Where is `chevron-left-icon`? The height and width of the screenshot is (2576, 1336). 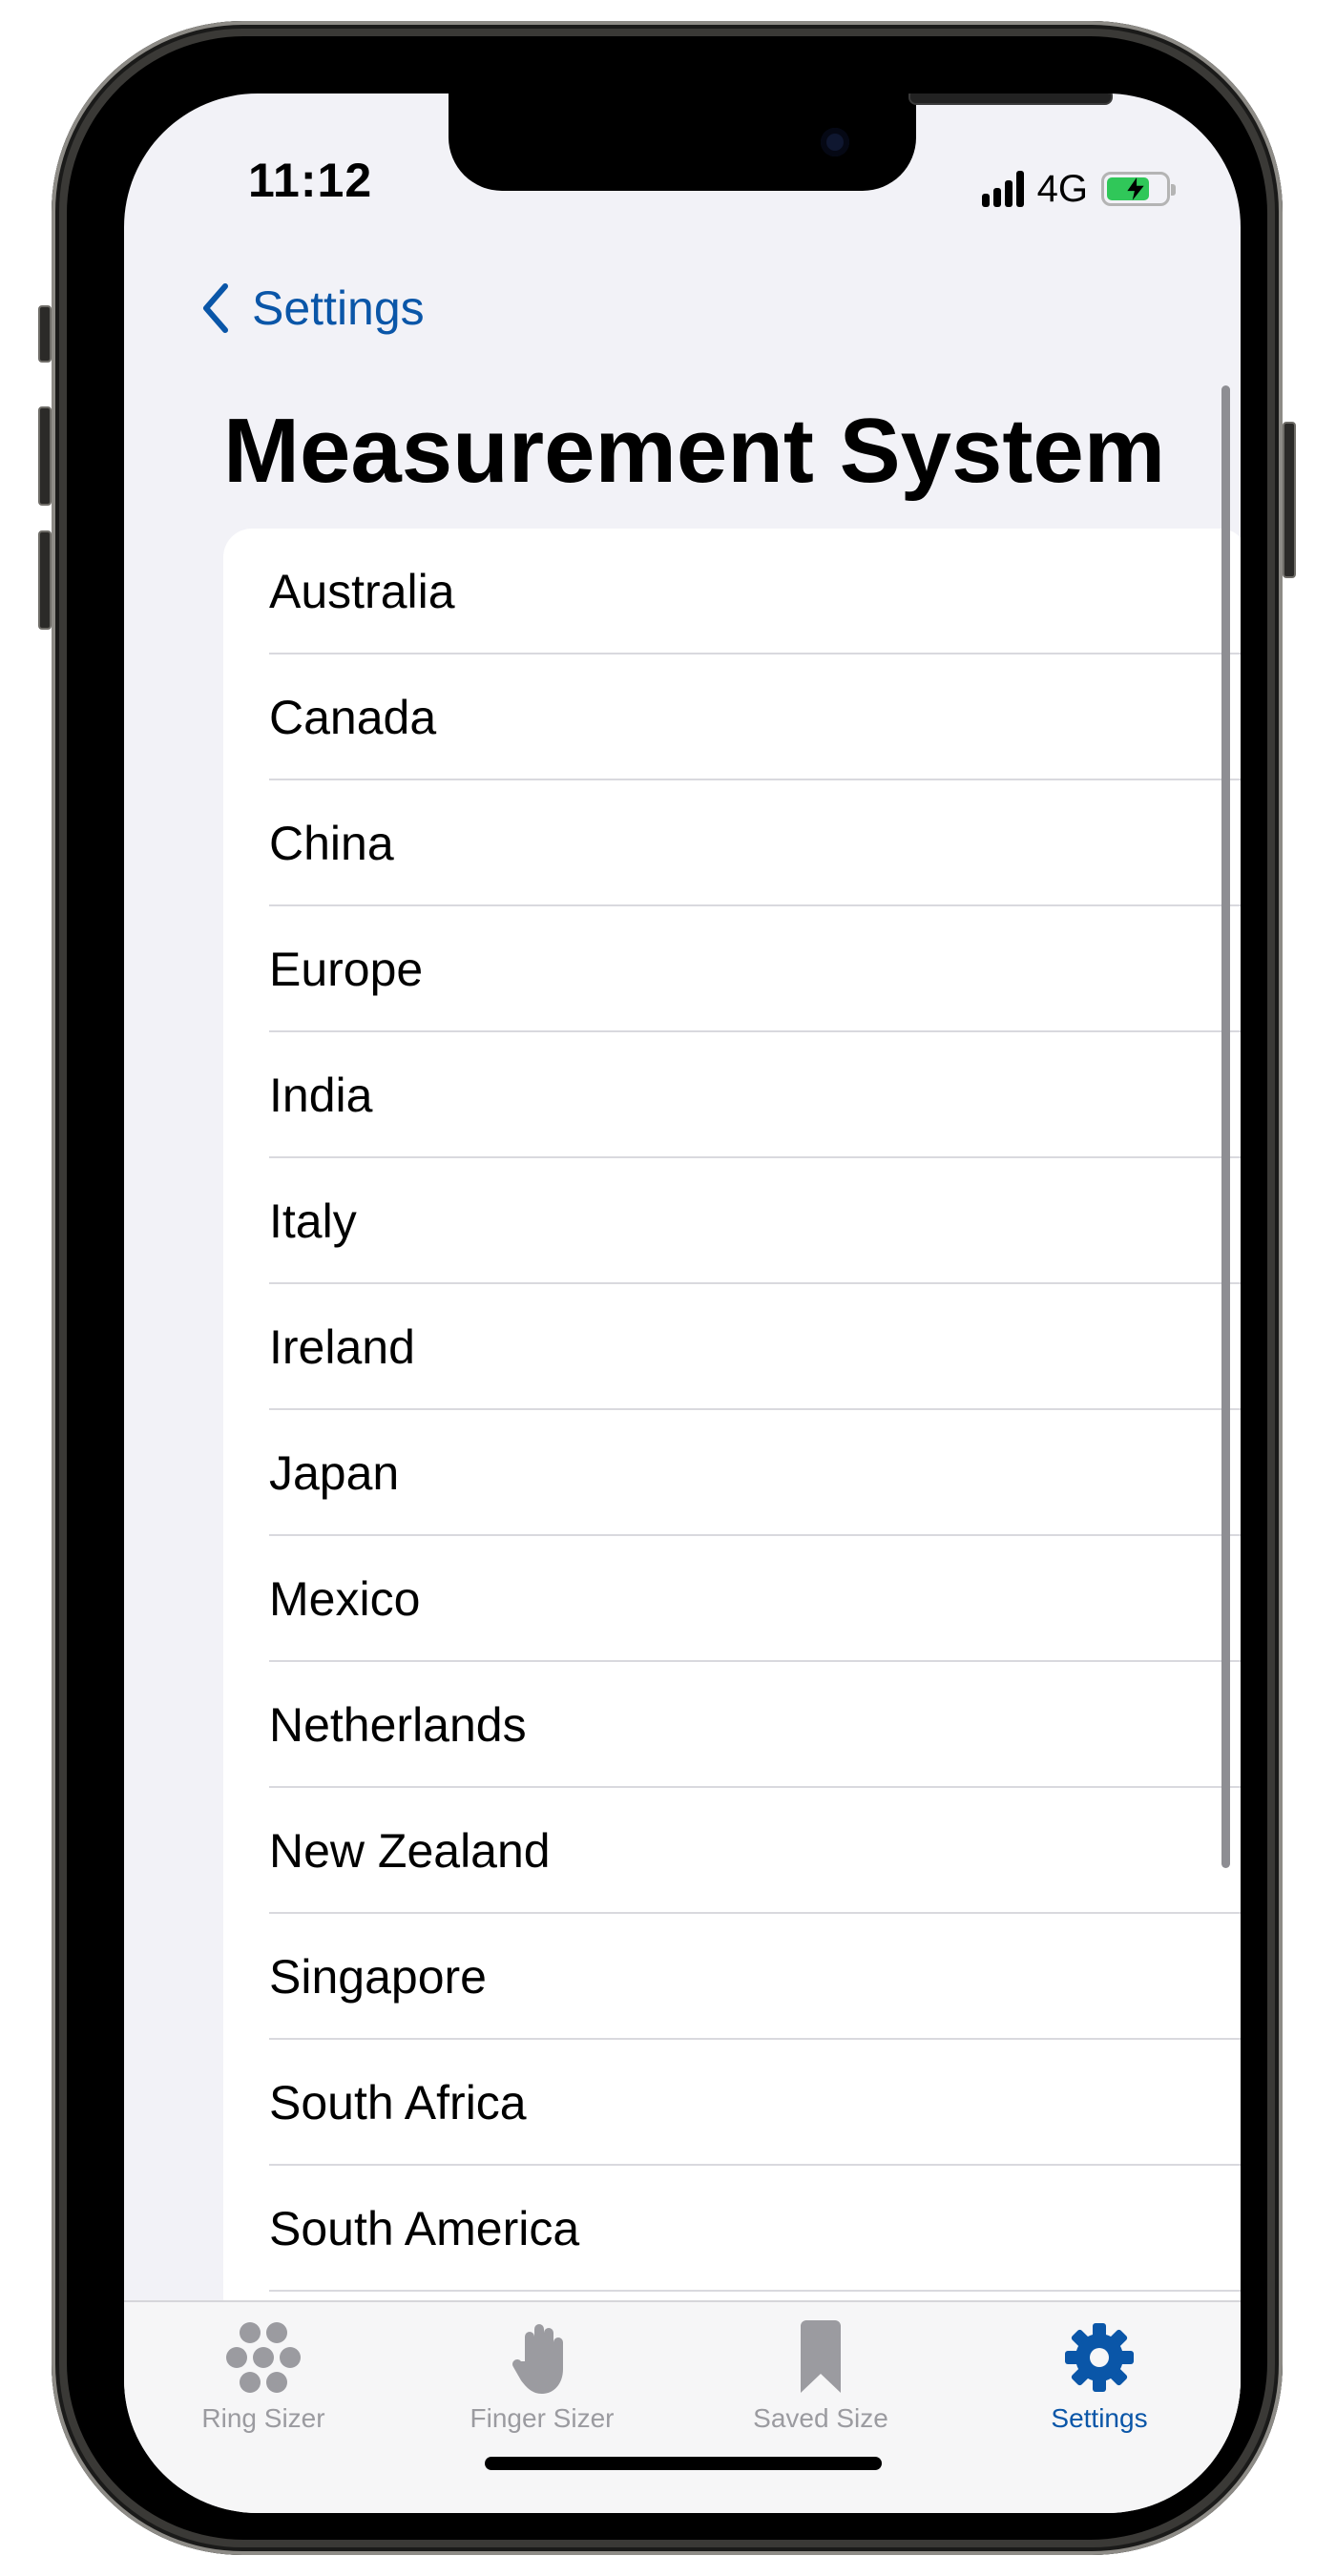
chevron-left-icon is located at coordinates (215, 308).